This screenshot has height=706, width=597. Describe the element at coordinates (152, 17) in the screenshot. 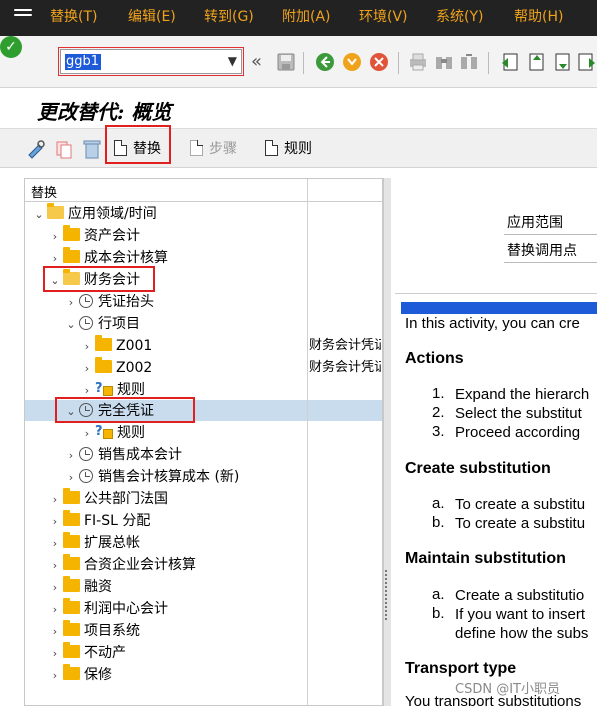

I see `menu-edit: 编辑(E)` at that location.